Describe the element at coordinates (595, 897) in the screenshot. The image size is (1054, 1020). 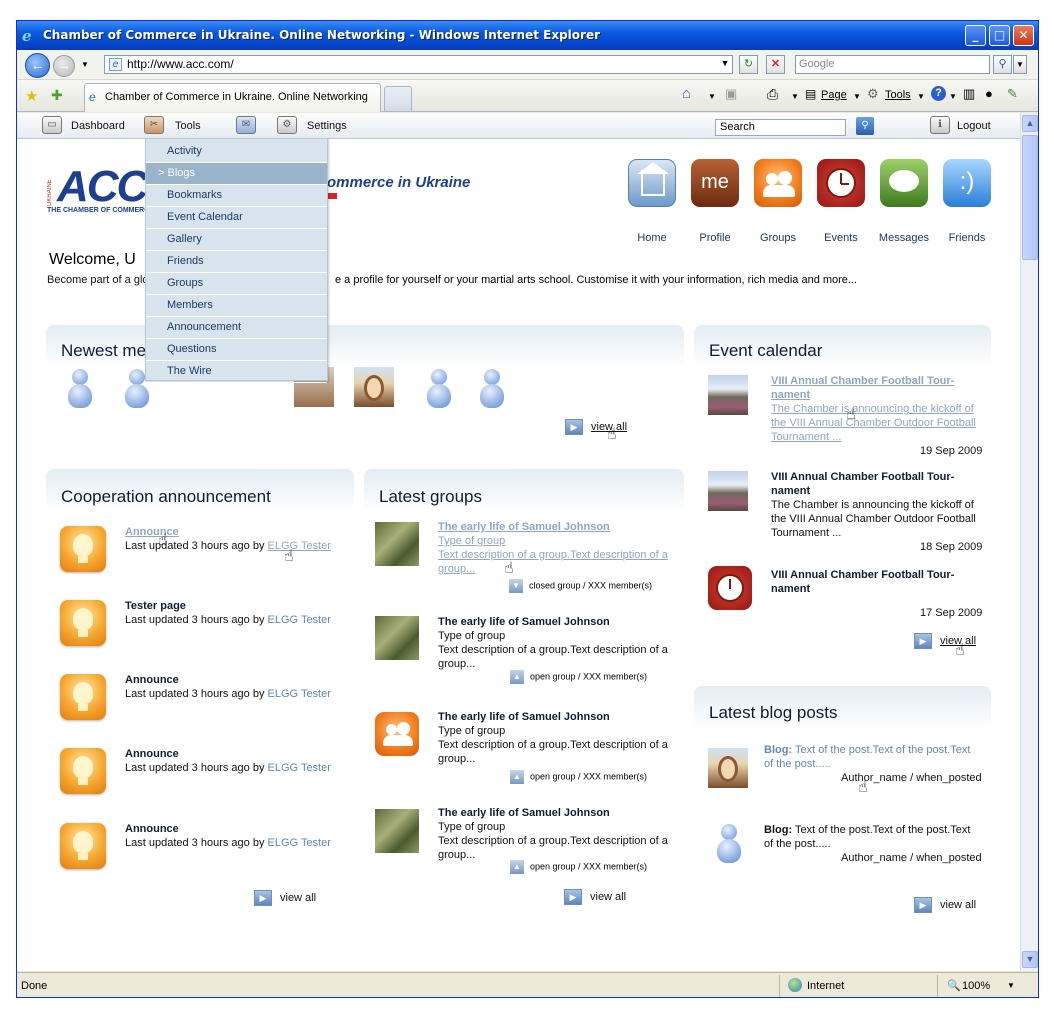
I see `groups-view-all: ▶ view all` at that location.